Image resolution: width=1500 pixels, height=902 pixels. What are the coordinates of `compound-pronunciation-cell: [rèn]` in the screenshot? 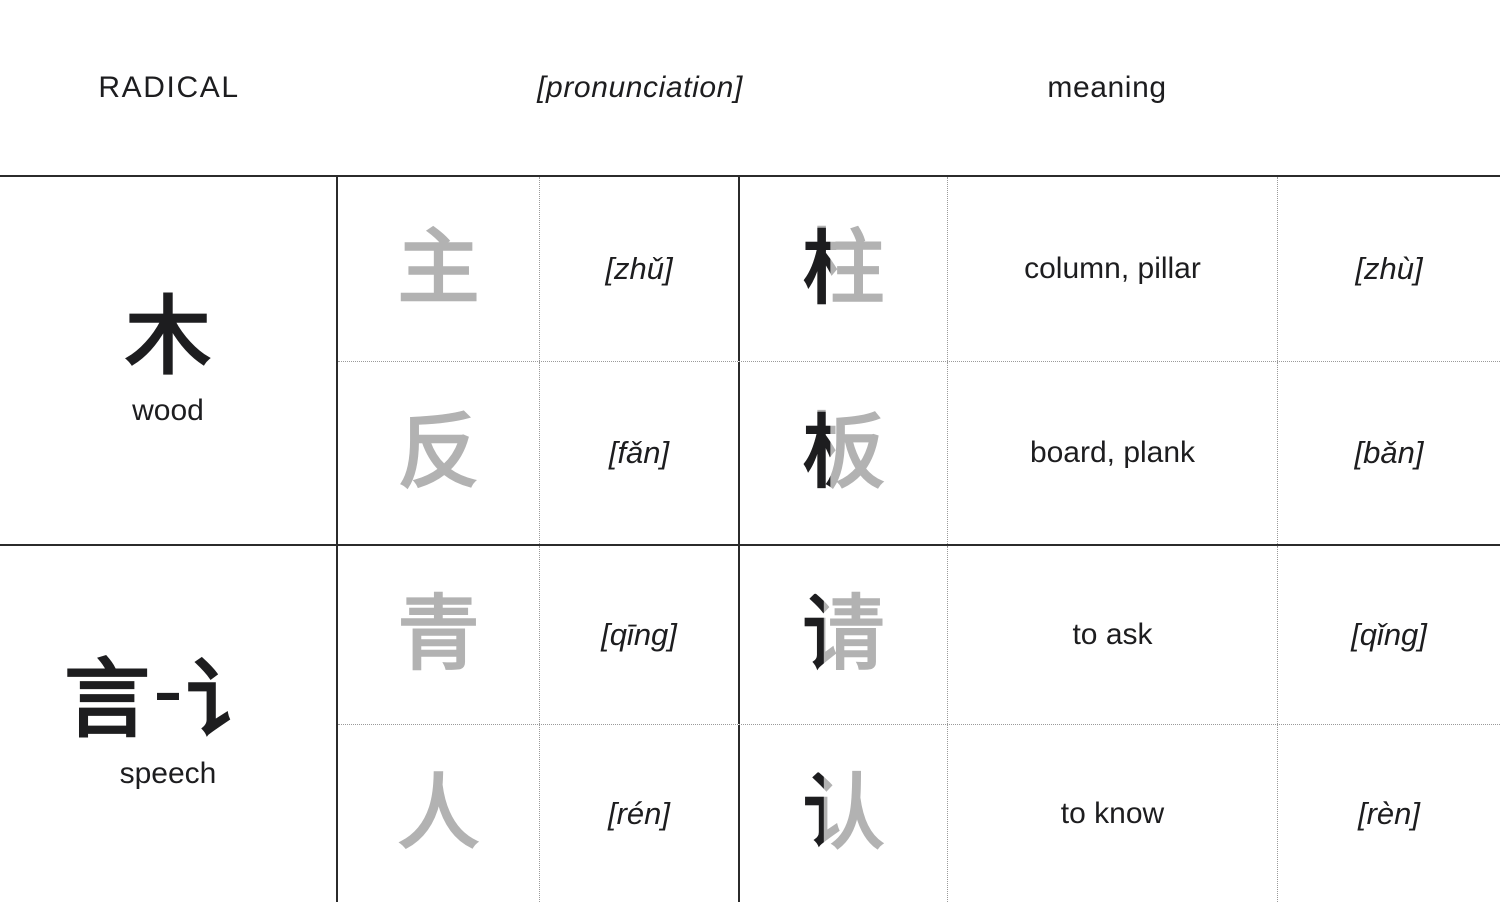 It's located at (1389, 813).